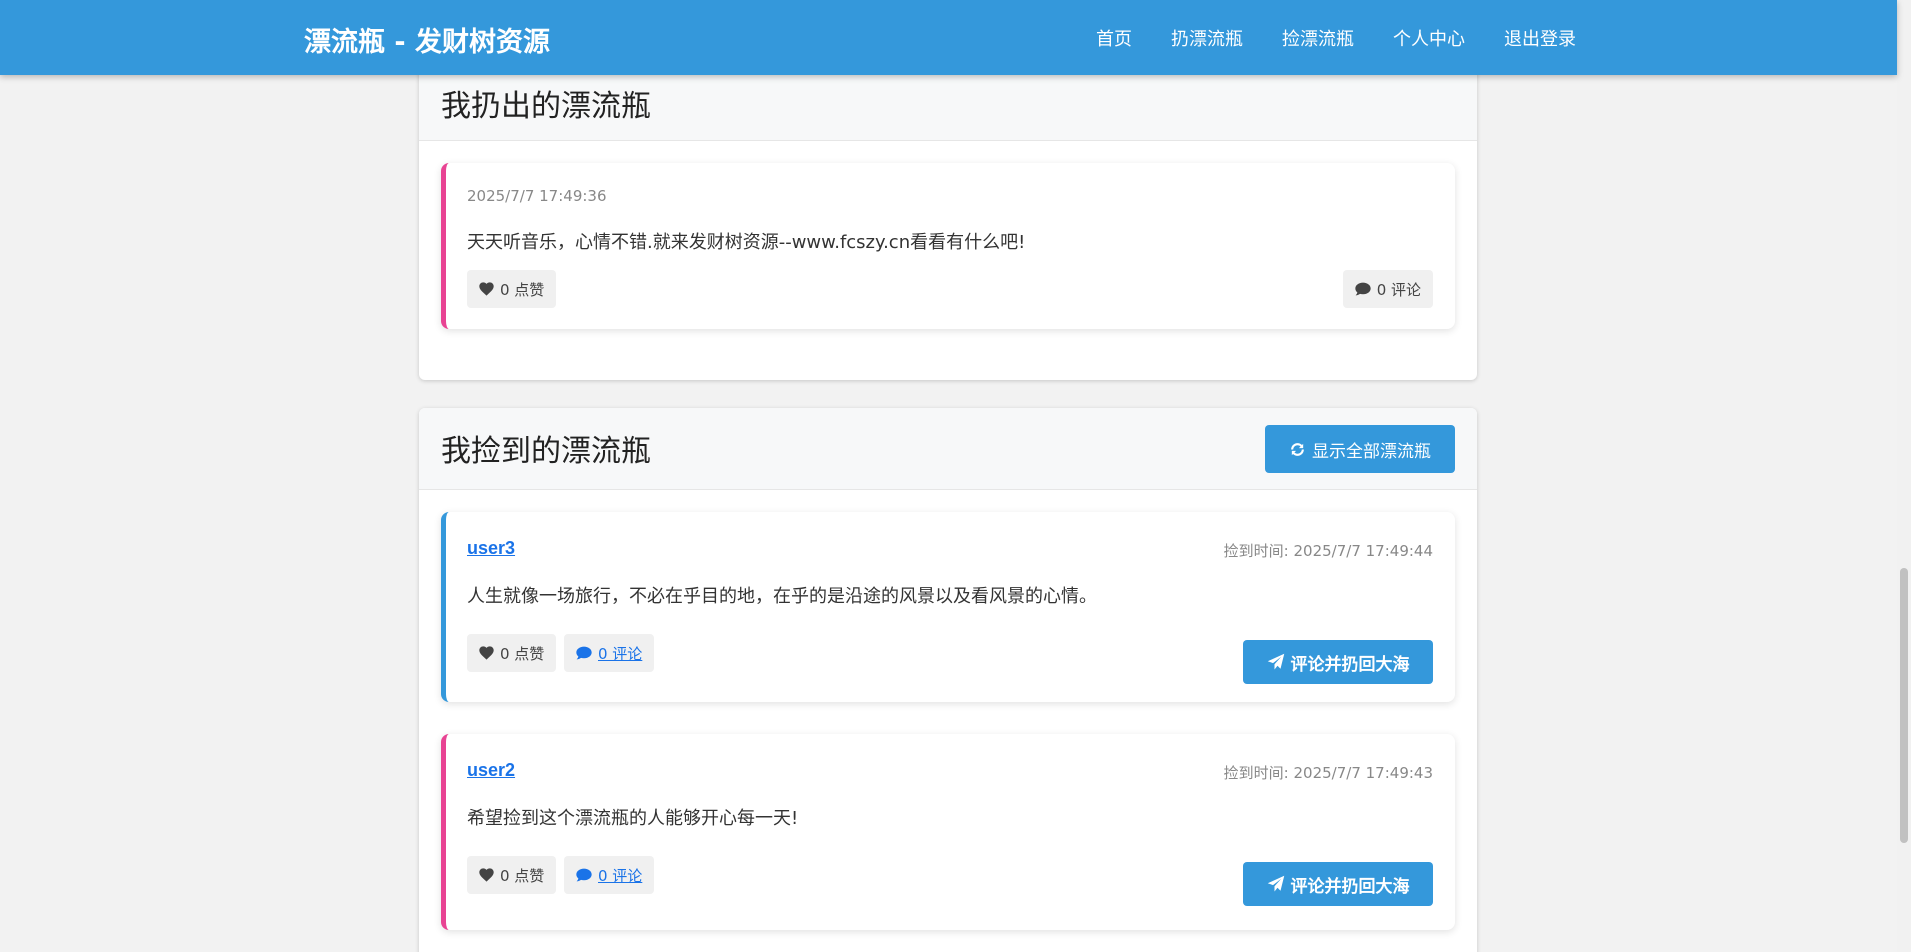 This screenshot has height=952, width=1911. What do you see at coordinates (427, 39) in the screenshot?
I see `site-brand: 漂流瓶 - 发财树资源` at bounding box center [427, 39].